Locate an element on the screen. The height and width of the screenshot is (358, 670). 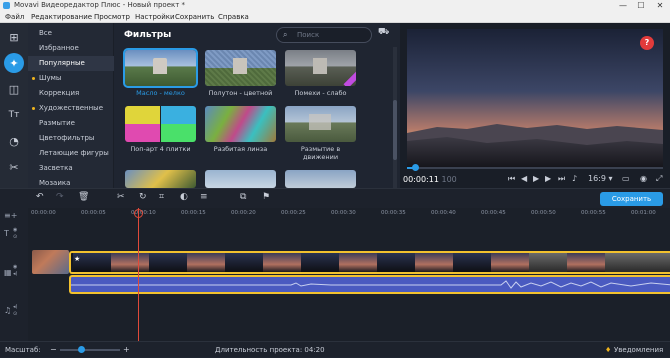
search-input: ⌕ Поиск is located at coordinates (324, 35).